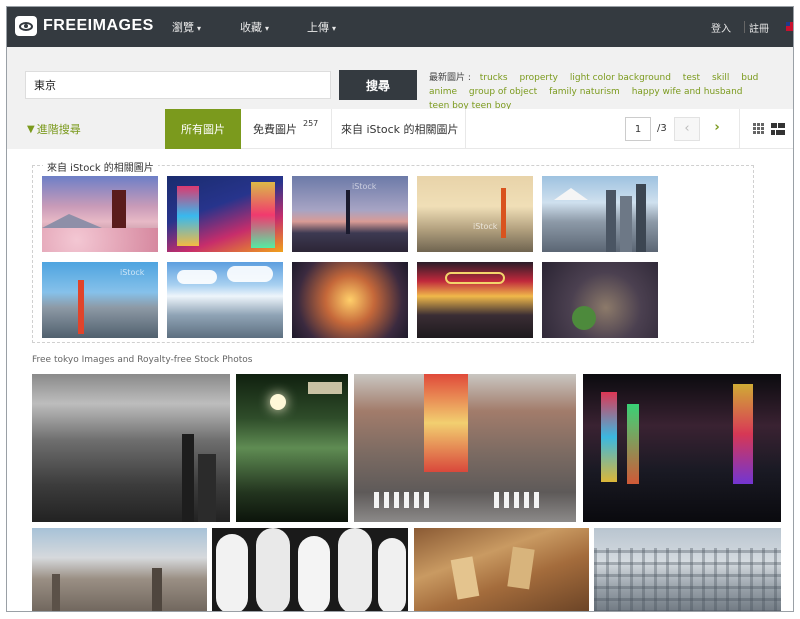  Describe the element at coordinates (86, 129) in the screenshot. I see `advanced-search-toggle: ▼ 進階搜尋` at that location.